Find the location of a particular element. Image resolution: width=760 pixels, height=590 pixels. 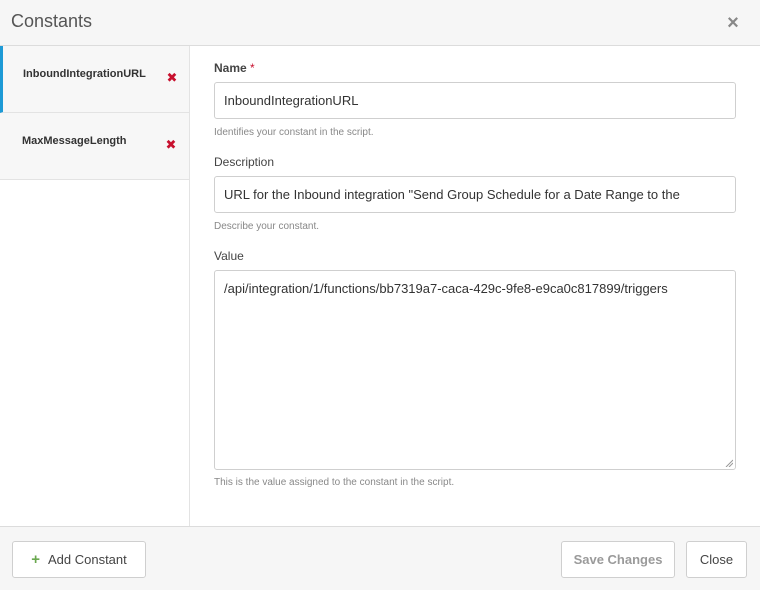

name-label: Name * is located at coordinates (234, 68).